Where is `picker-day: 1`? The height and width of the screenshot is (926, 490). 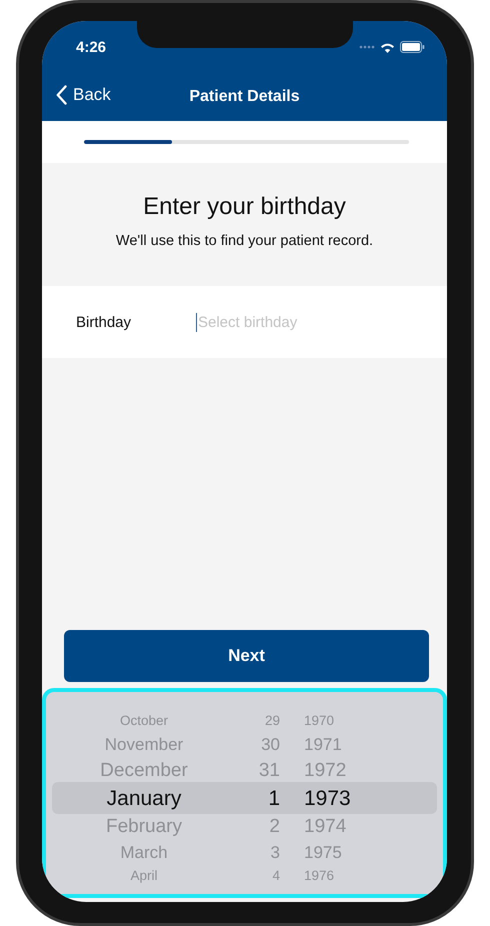 picker-day: 1 is located at coordinates (248, 798).